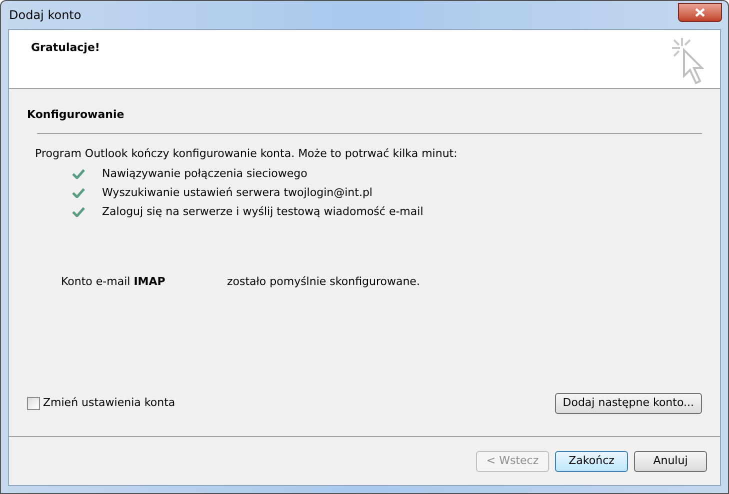 This screenshot has width=729, height=494. I want to click on account-type-text: Konto e-mail IMAP, so click(113, 282).